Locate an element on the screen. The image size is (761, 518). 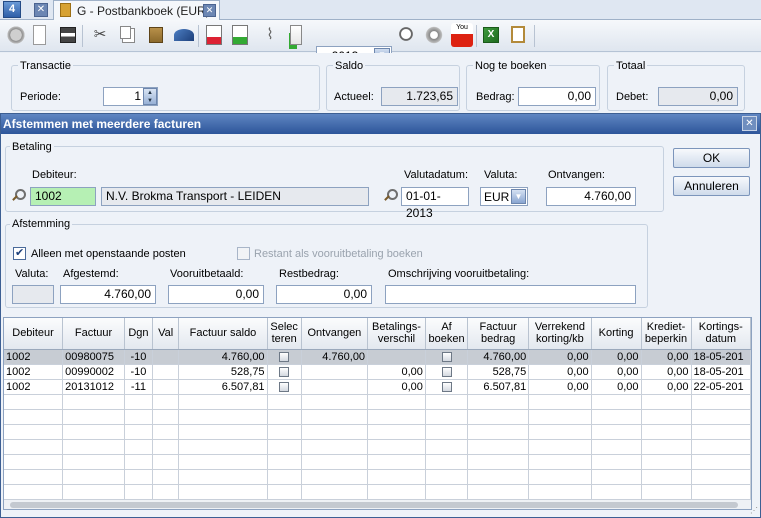
betaling-title: Betaling is located at coordinates (32, 147).